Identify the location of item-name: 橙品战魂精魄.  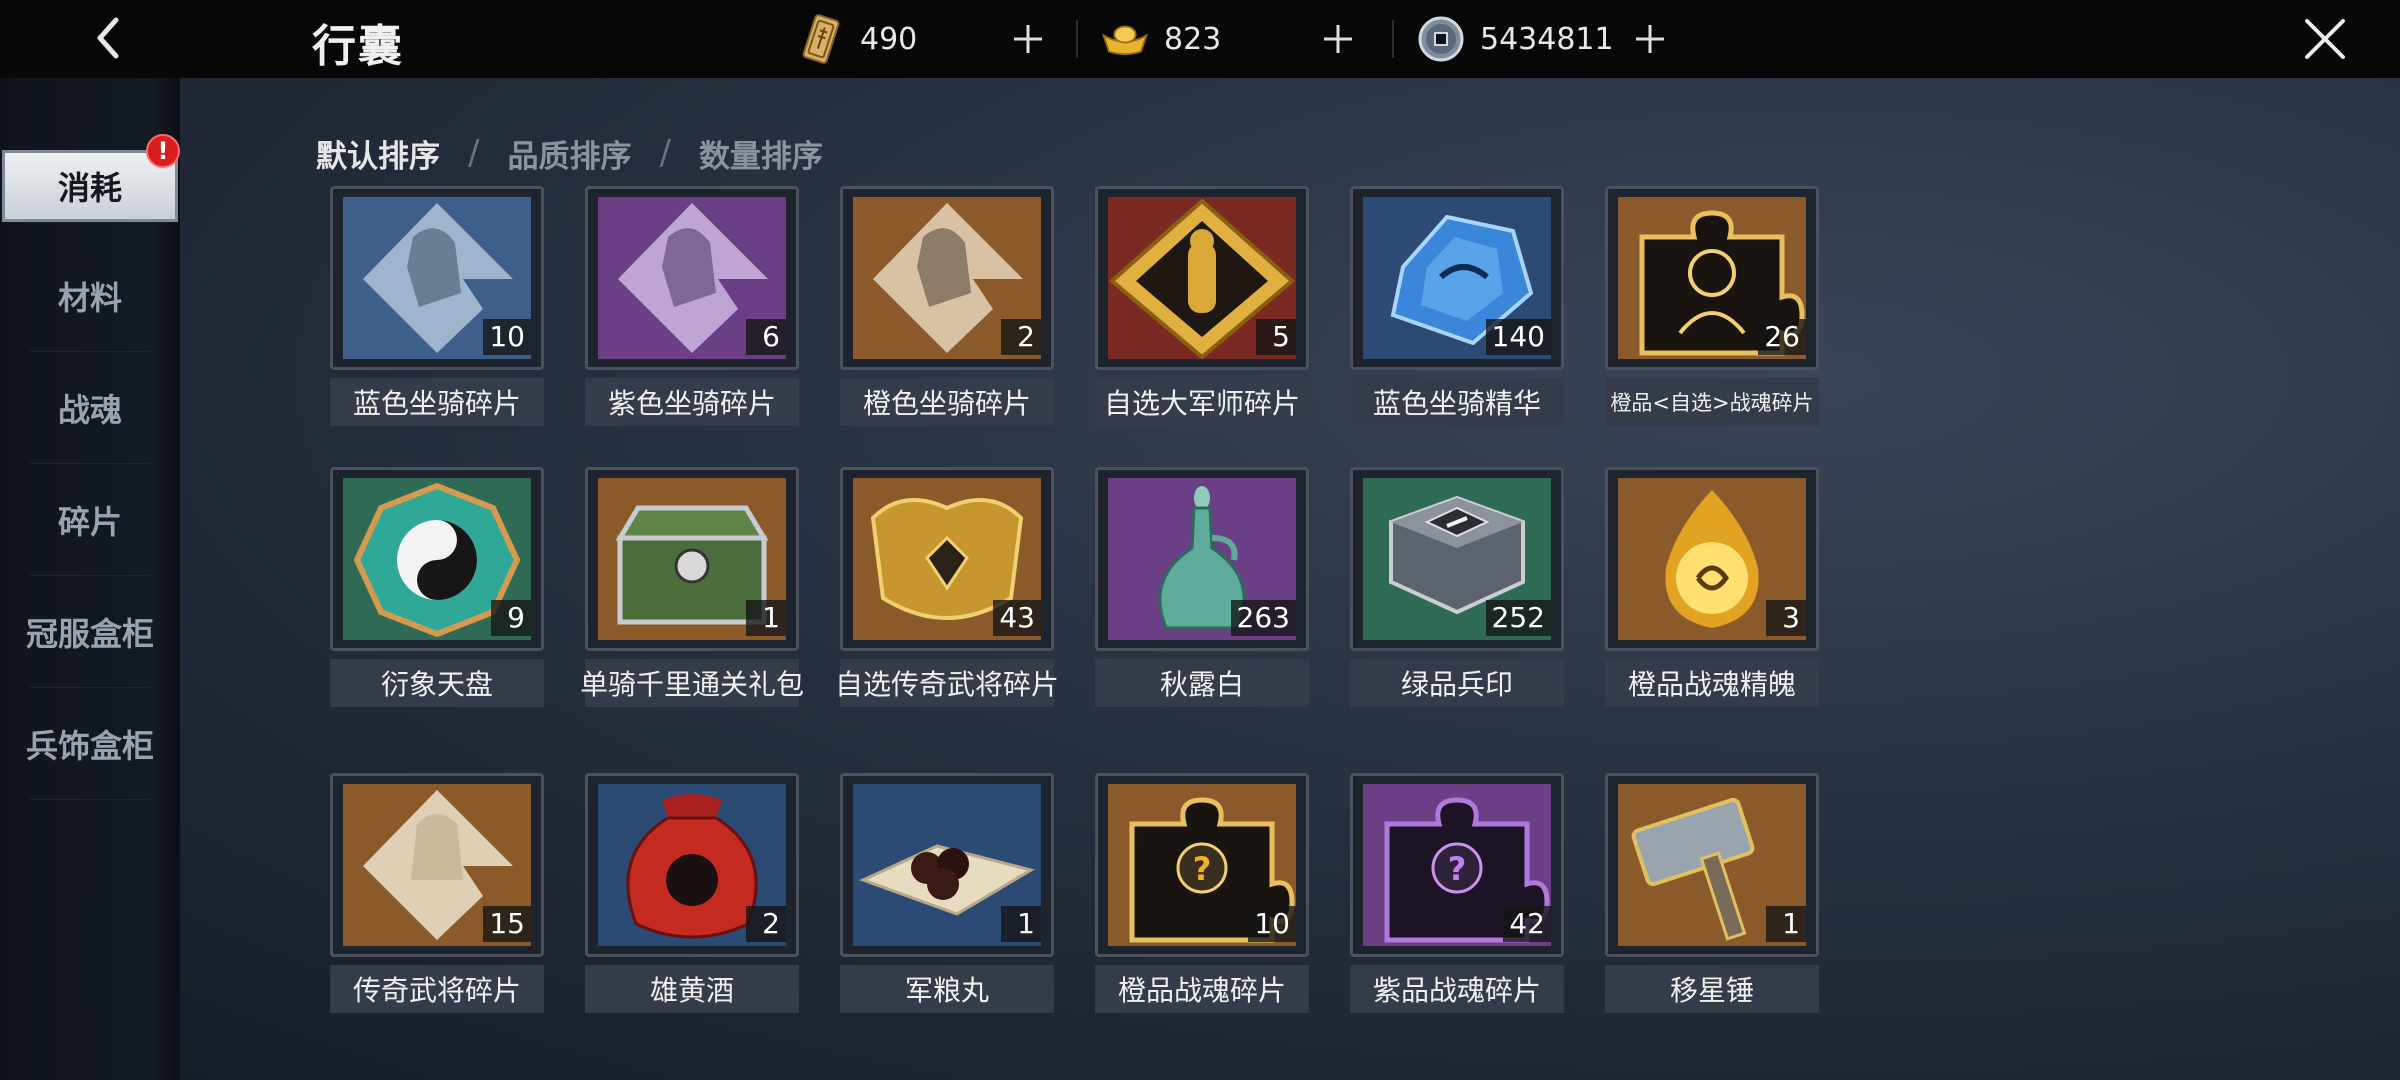
(1712, 683).